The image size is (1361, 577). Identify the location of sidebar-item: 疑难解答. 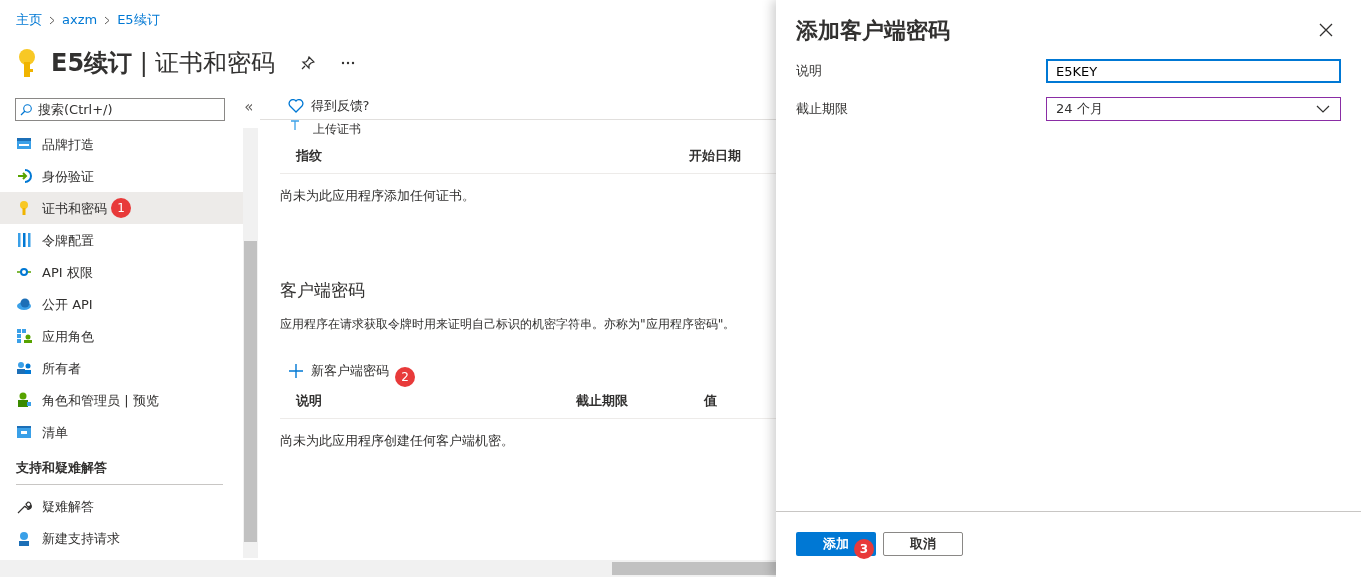
(121, 506).